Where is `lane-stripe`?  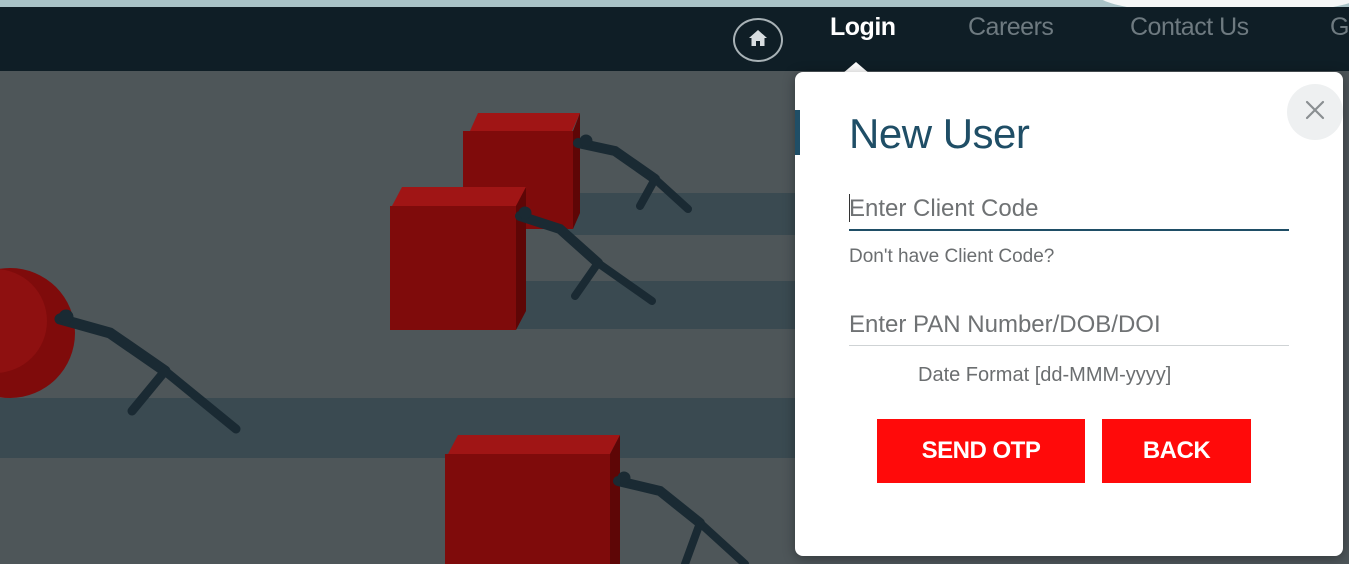
lane-stripe is located at coordinates (400, 428).